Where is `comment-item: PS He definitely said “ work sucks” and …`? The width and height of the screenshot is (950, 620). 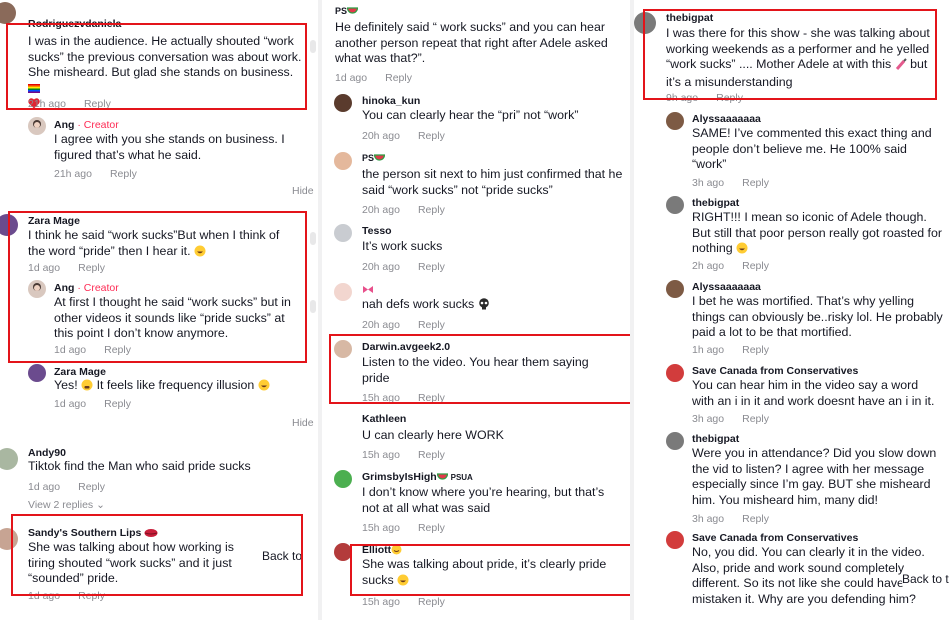 comment-item: PS He definitely said “ work sucks” and … is located at coordinates (477, 46).